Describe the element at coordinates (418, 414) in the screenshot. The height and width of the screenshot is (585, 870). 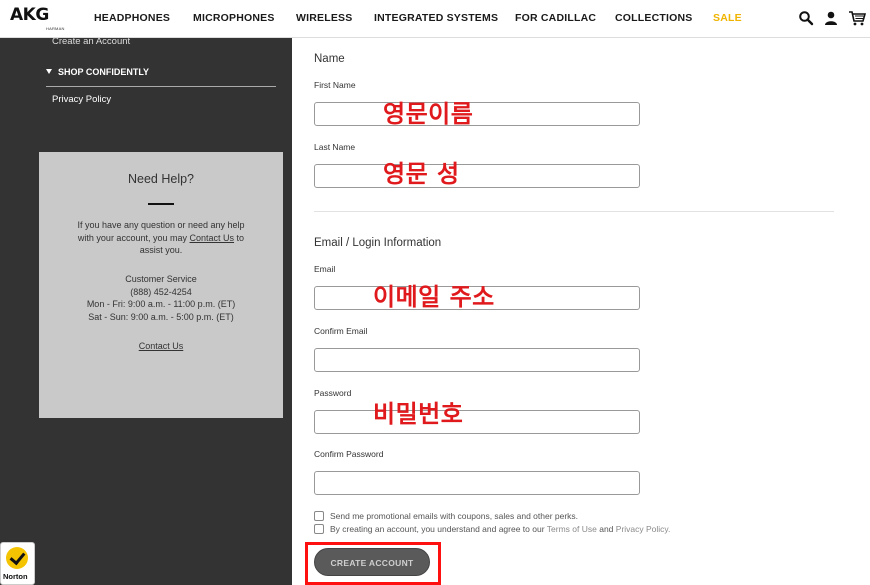
I see `password-annotation: 비밀번호` at that location.